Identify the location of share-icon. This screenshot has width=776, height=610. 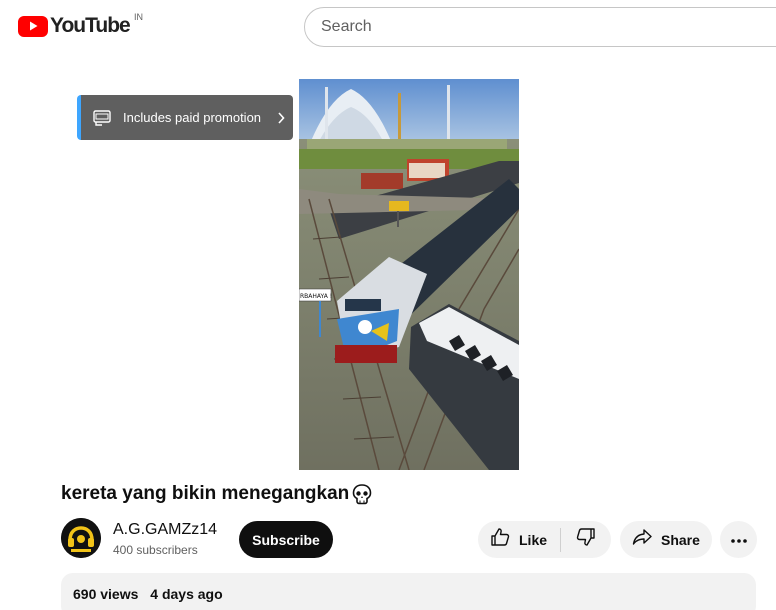
(642, 539).